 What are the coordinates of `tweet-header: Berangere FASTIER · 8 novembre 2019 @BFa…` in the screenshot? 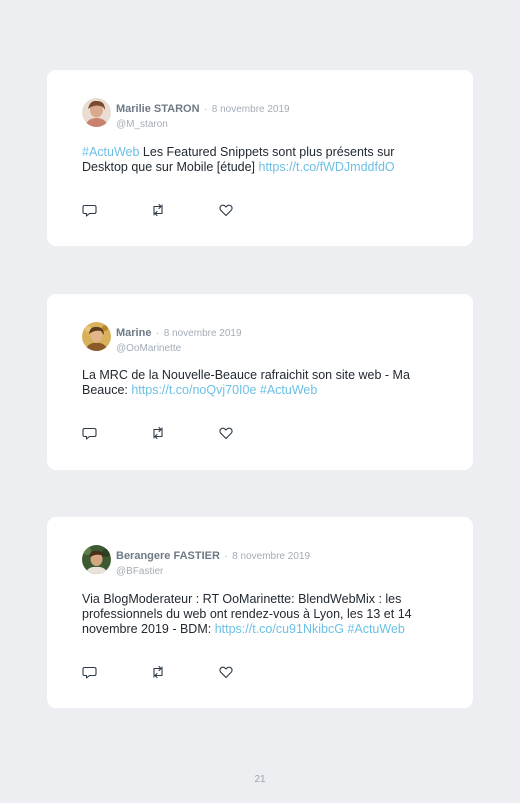 It's located at (262, 561).